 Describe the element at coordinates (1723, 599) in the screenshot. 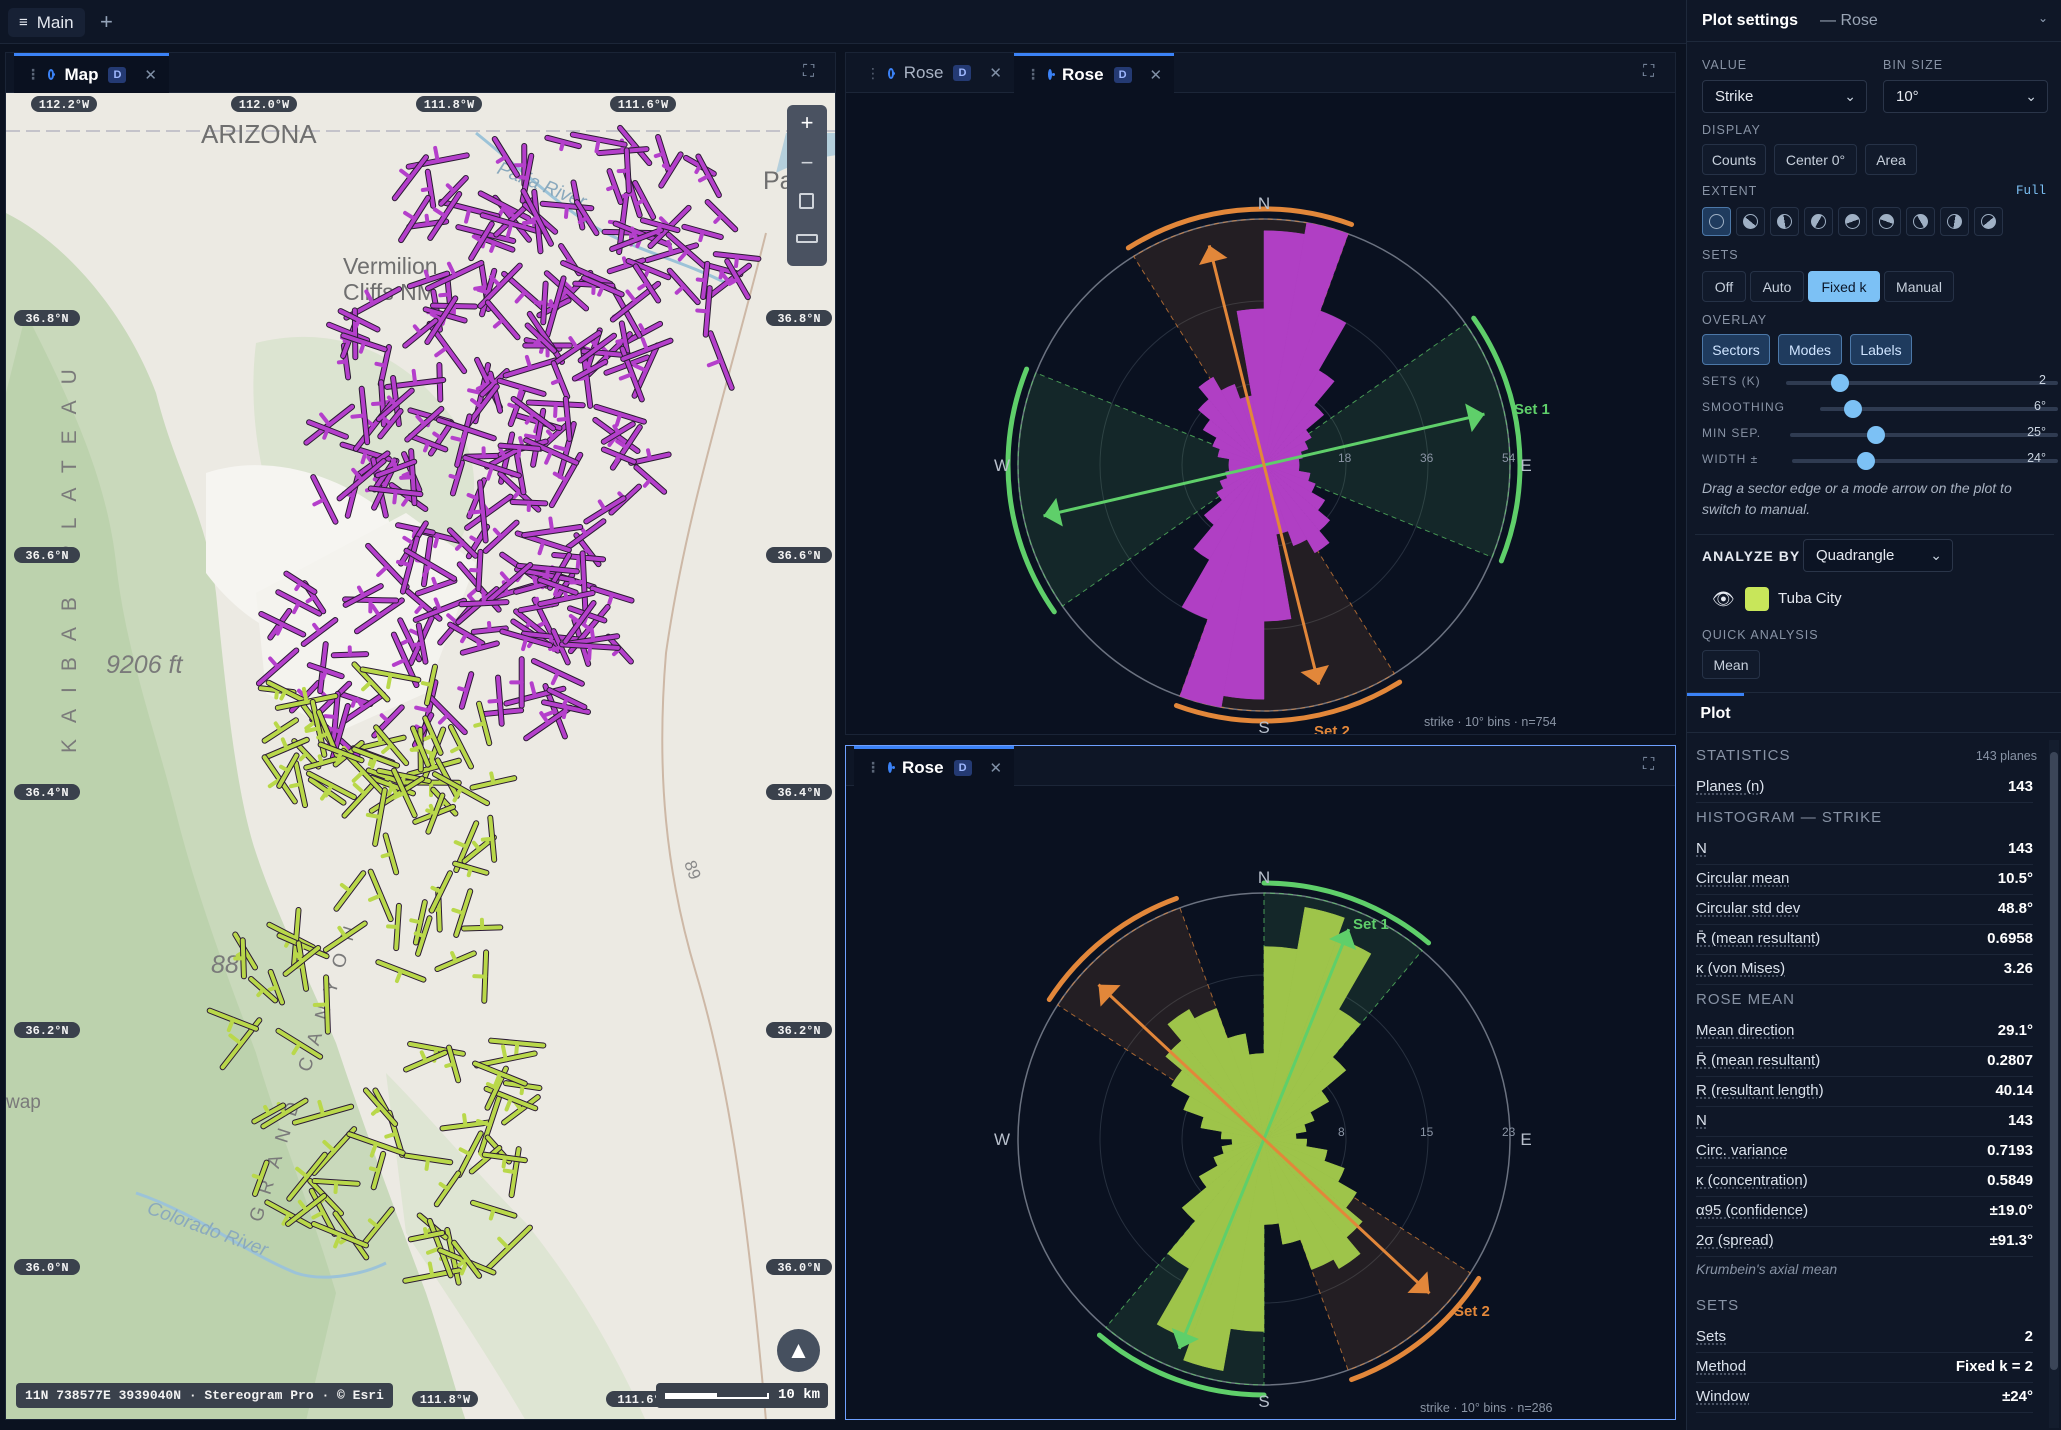

I see `eye-icon: 👁` at that location.